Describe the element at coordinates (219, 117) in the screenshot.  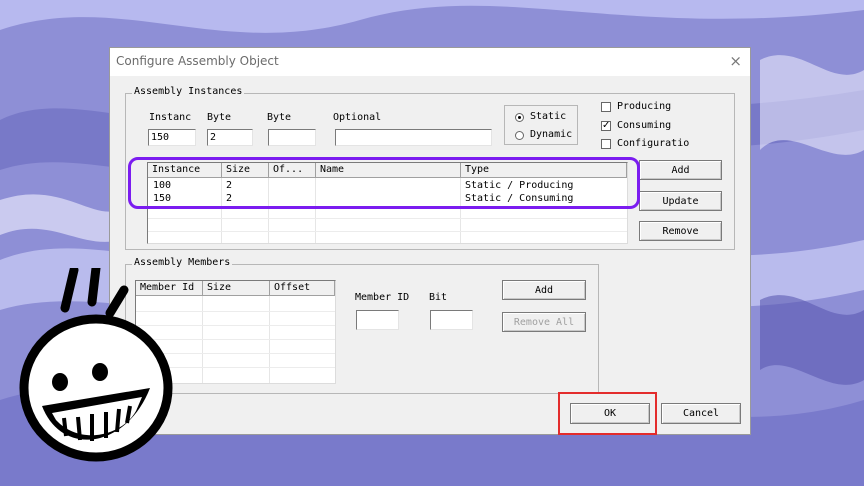
I see `byte-label: Byte` at that location.